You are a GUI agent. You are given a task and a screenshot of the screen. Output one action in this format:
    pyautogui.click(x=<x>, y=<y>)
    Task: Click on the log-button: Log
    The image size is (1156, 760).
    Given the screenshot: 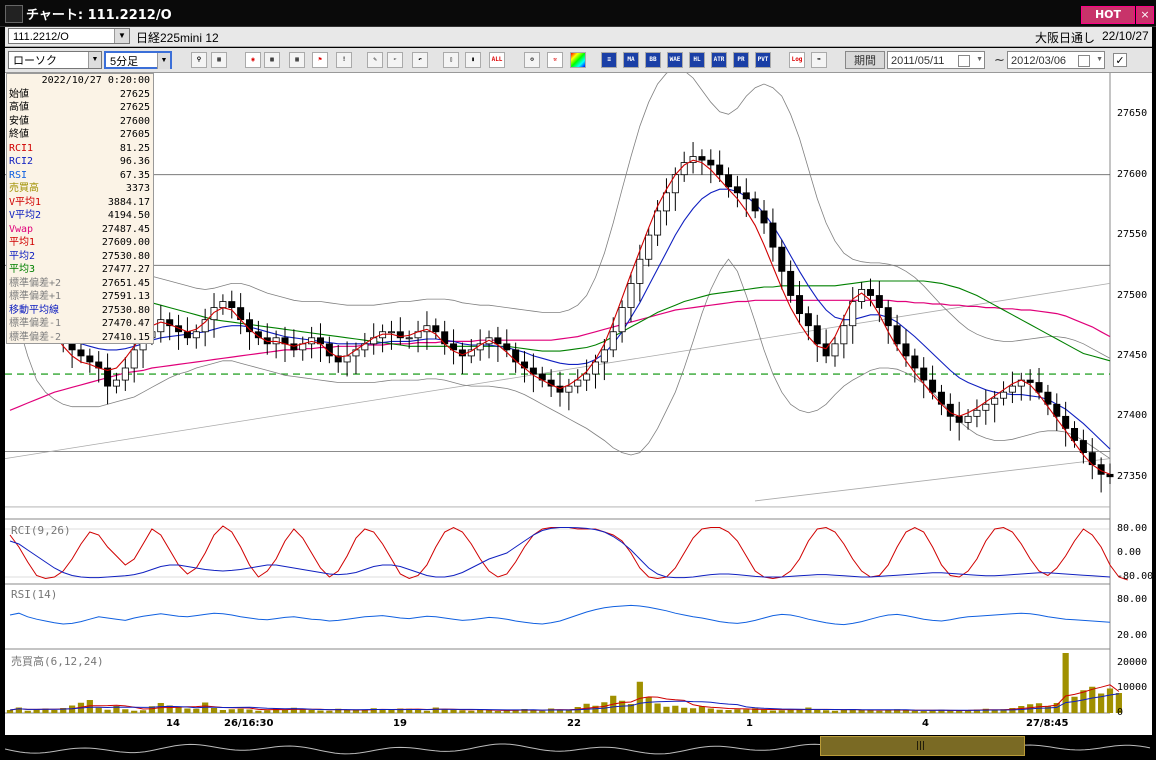 What is the action you would take?
    pyautogui.click(x=797, y=60)
    